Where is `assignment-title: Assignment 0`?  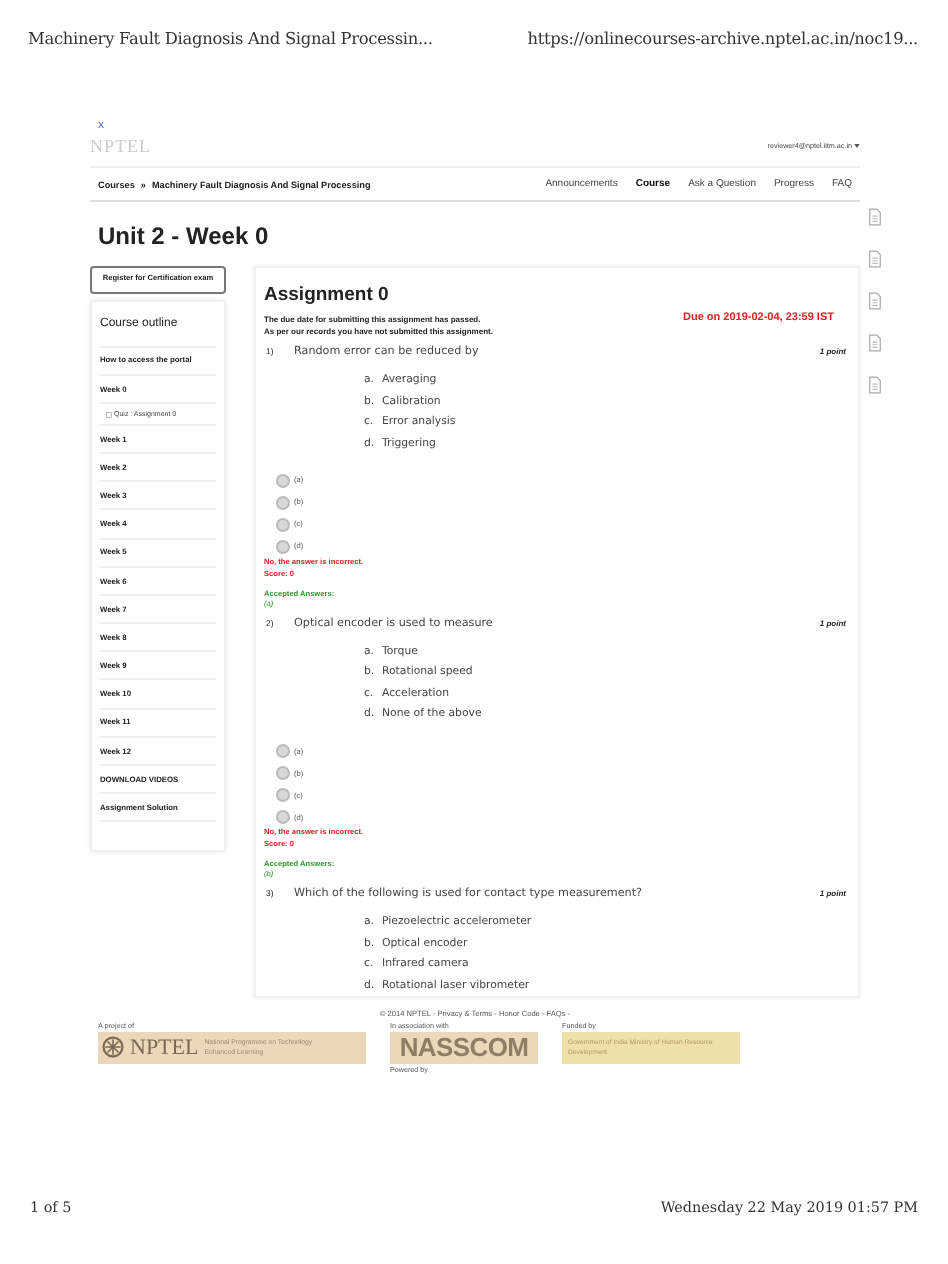 assignment-title: Assignment 0 is located at coordinates (327, 295).